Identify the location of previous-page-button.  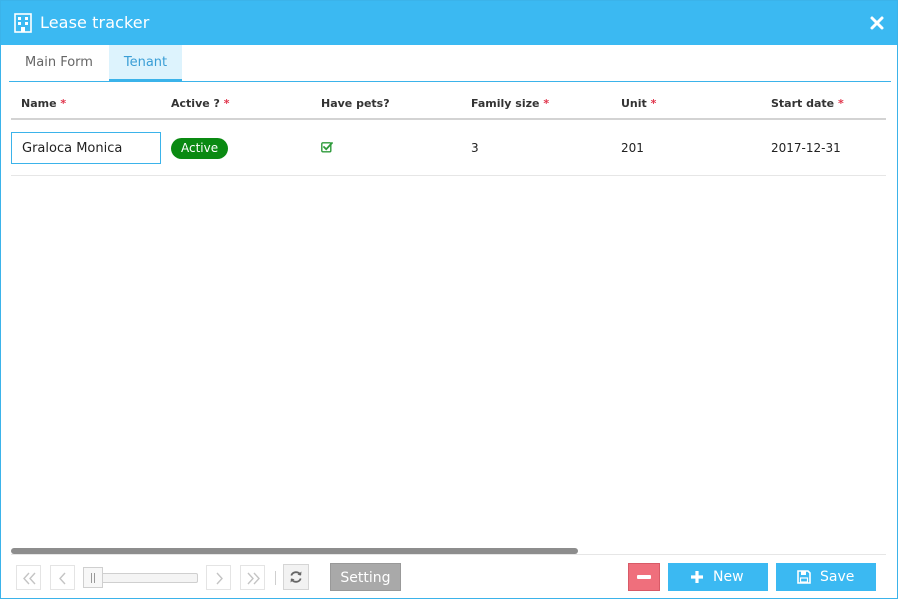
(62, 577).